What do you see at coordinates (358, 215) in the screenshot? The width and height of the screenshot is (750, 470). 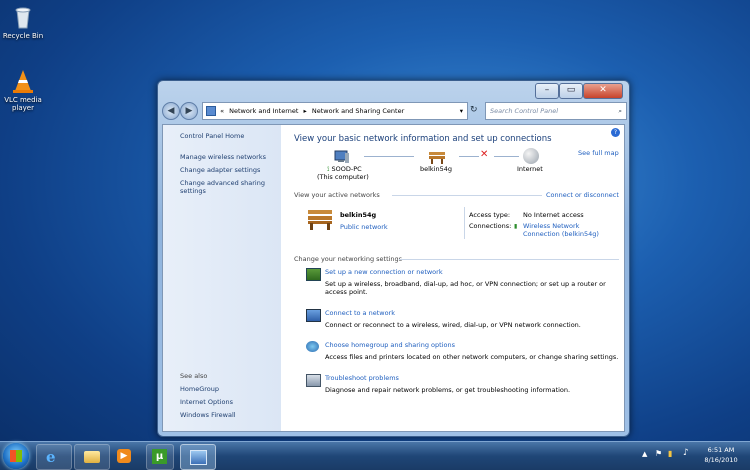 I see `active-network-name: belkin54g` at bounding box center [358, 215].